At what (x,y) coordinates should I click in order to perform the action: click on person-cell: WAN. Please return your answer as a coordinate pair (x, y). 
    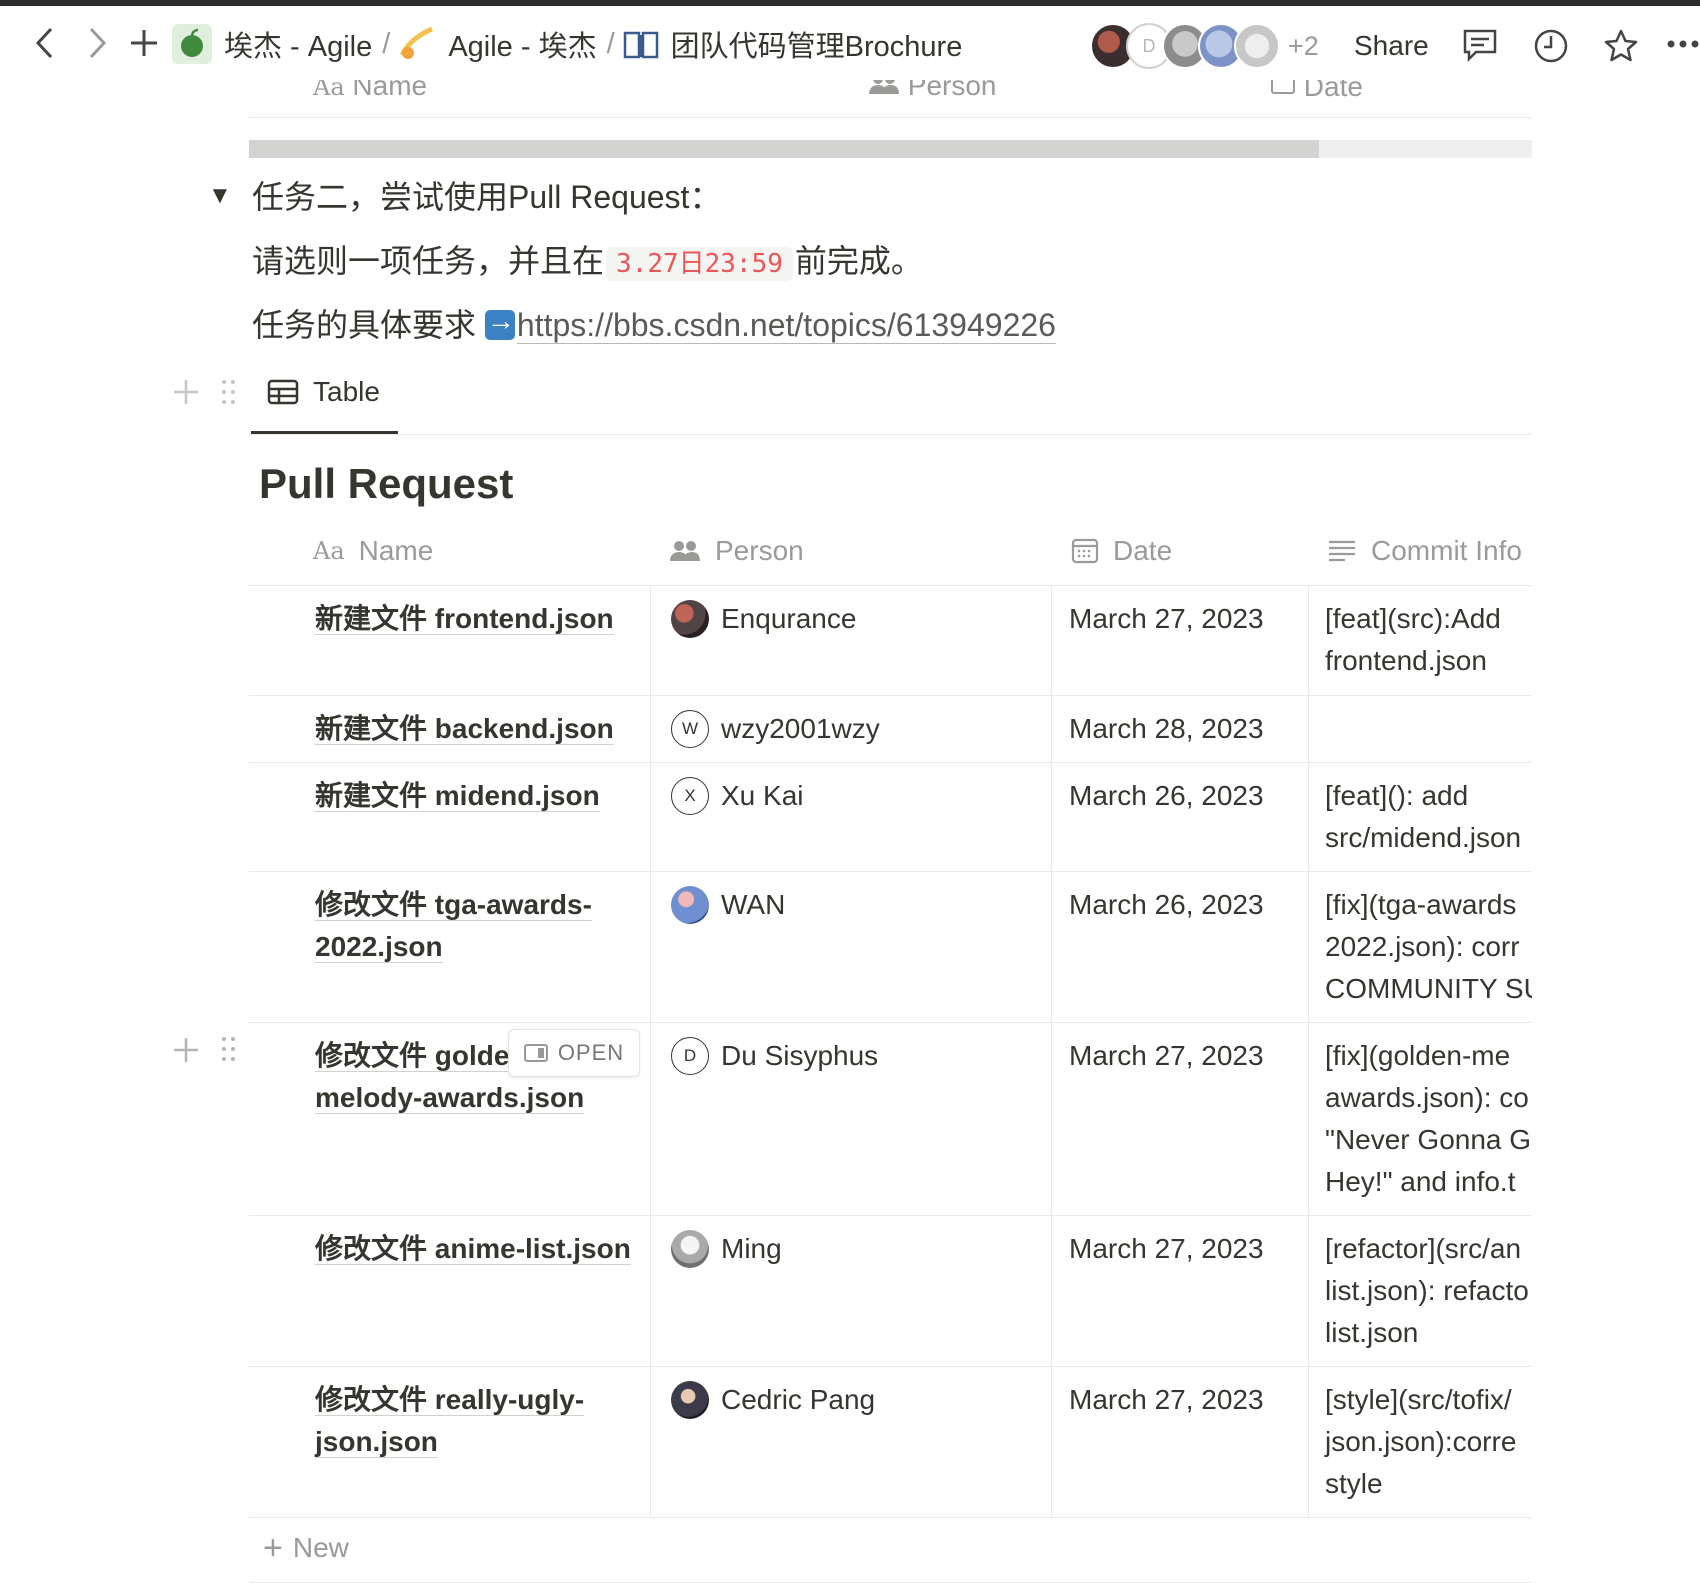
    Looking at the image, I should click on (851, 947).